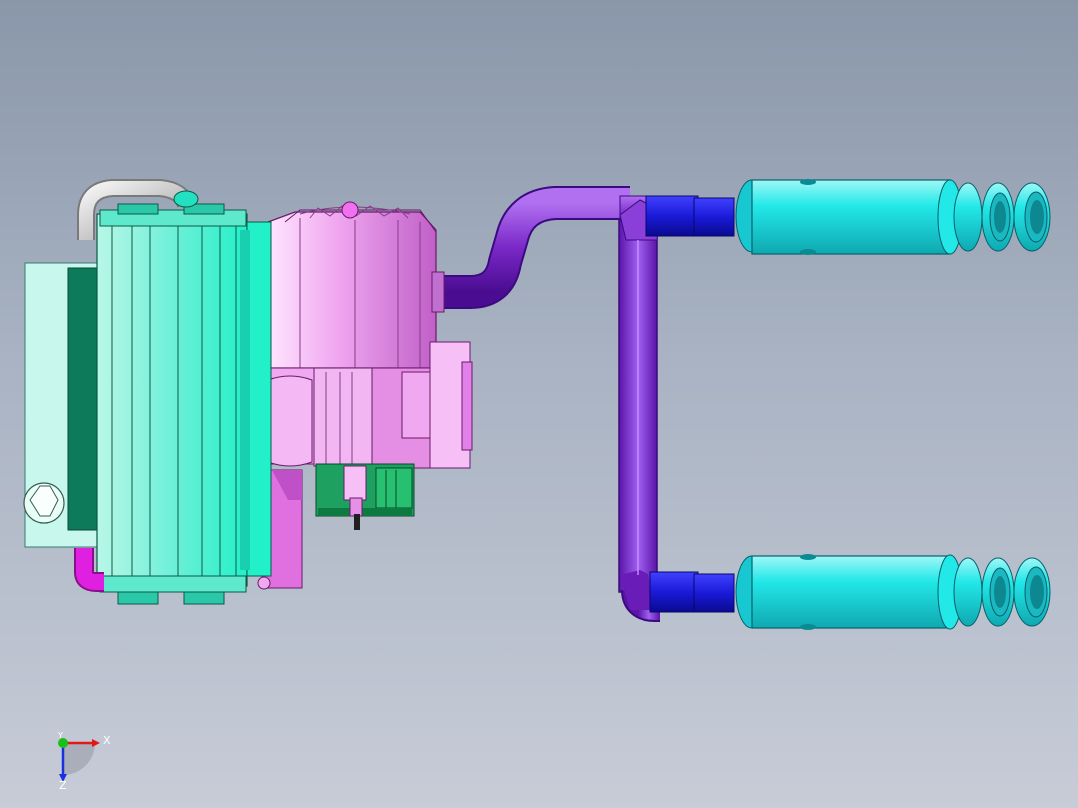 The image size is (1078, 808). Describe the element at coordinates (148, 404) in the screenshot. I see `radiator` at that location.